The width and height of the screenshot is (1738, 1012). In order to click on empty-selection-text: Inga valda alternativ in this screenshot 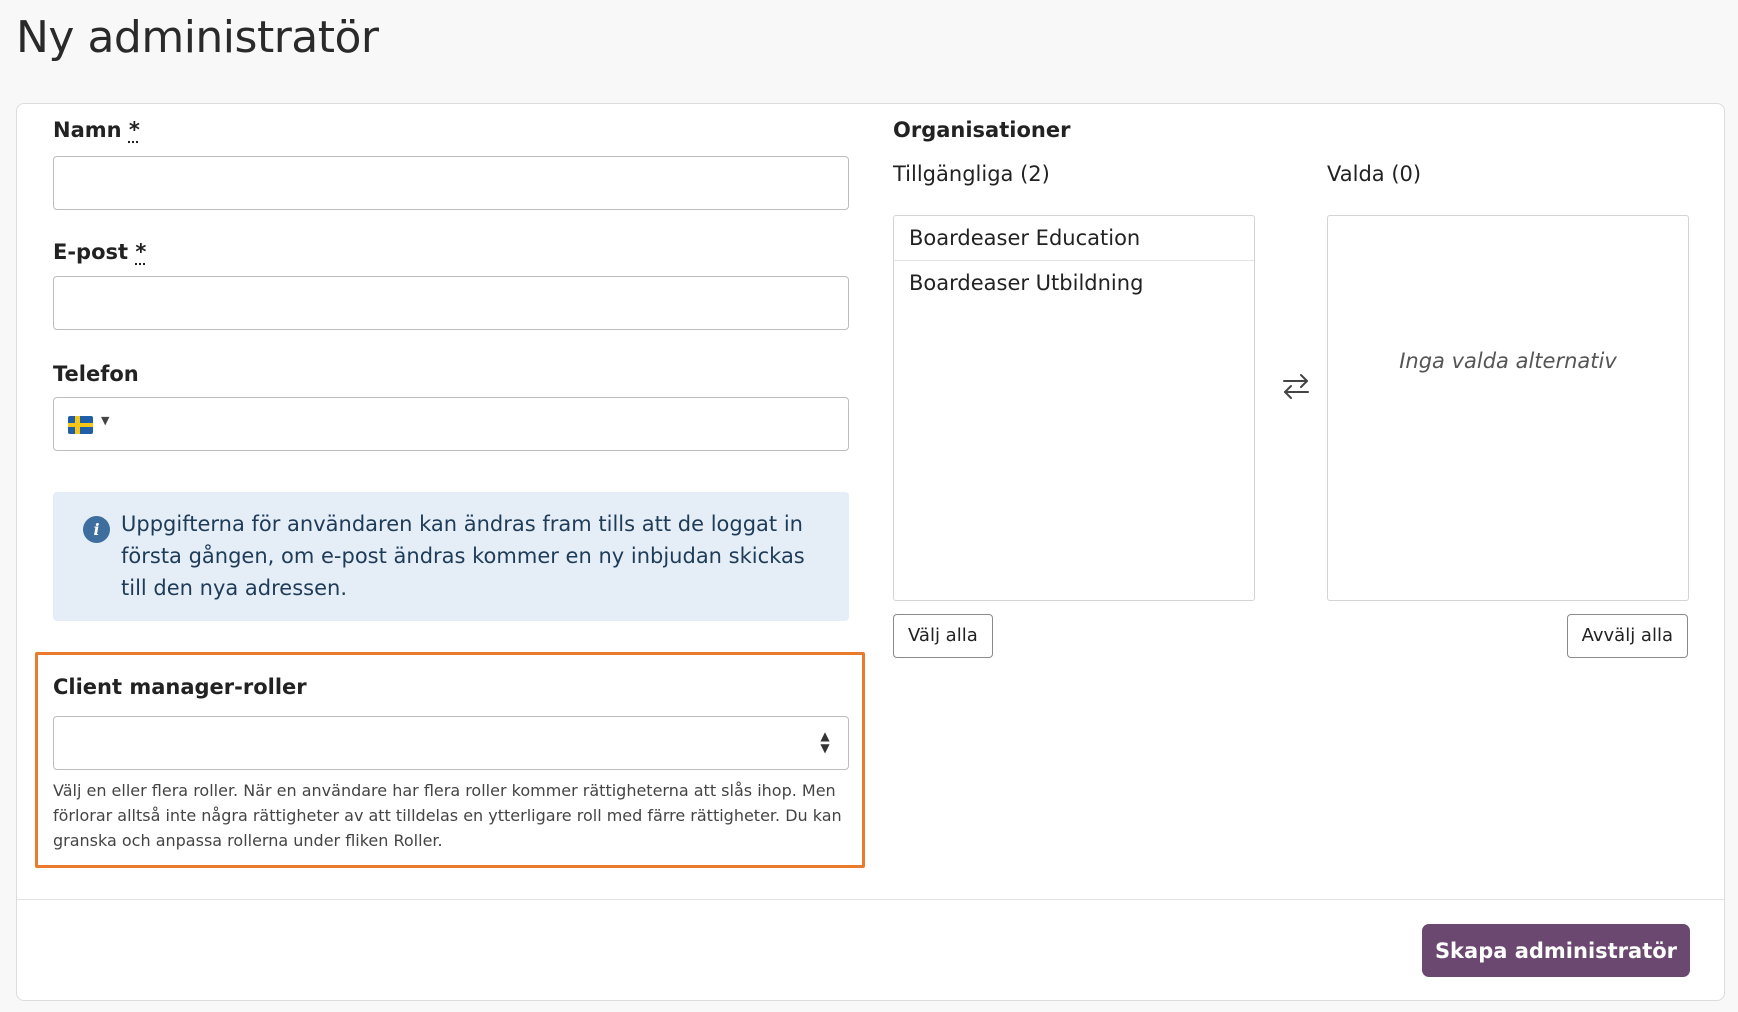, I will do `click(1508, 361)`.